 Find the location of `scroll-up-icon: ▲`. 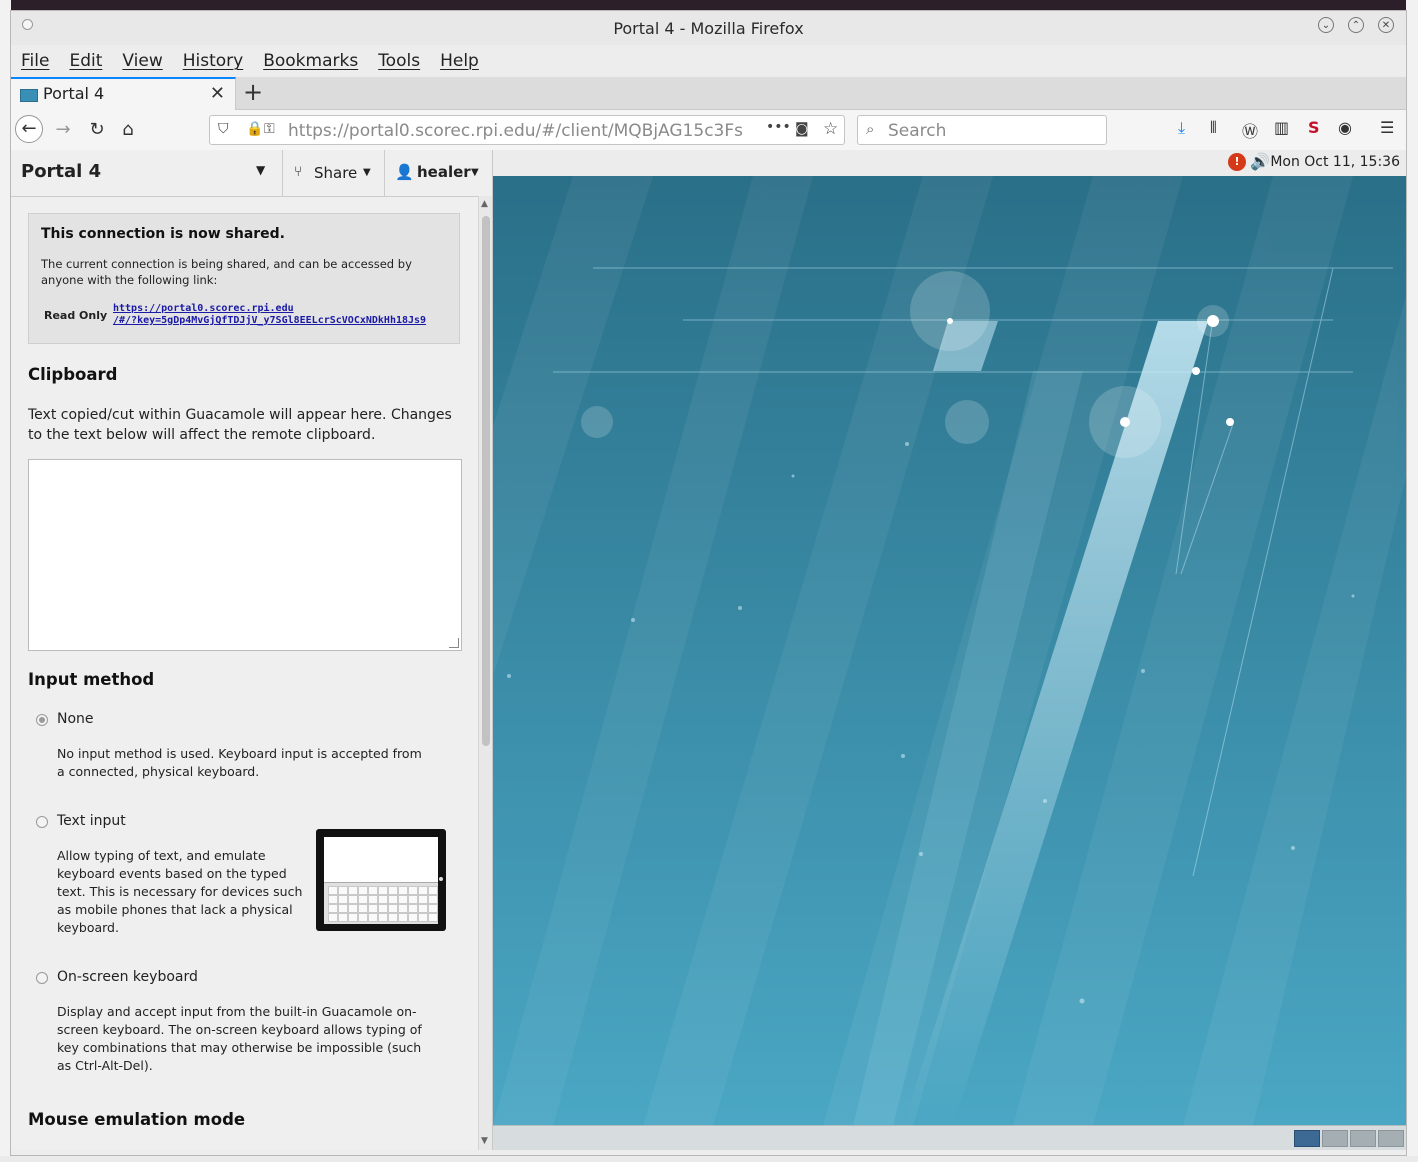

scroll-up-icon: ▲ is located at coordinates (484, 204).